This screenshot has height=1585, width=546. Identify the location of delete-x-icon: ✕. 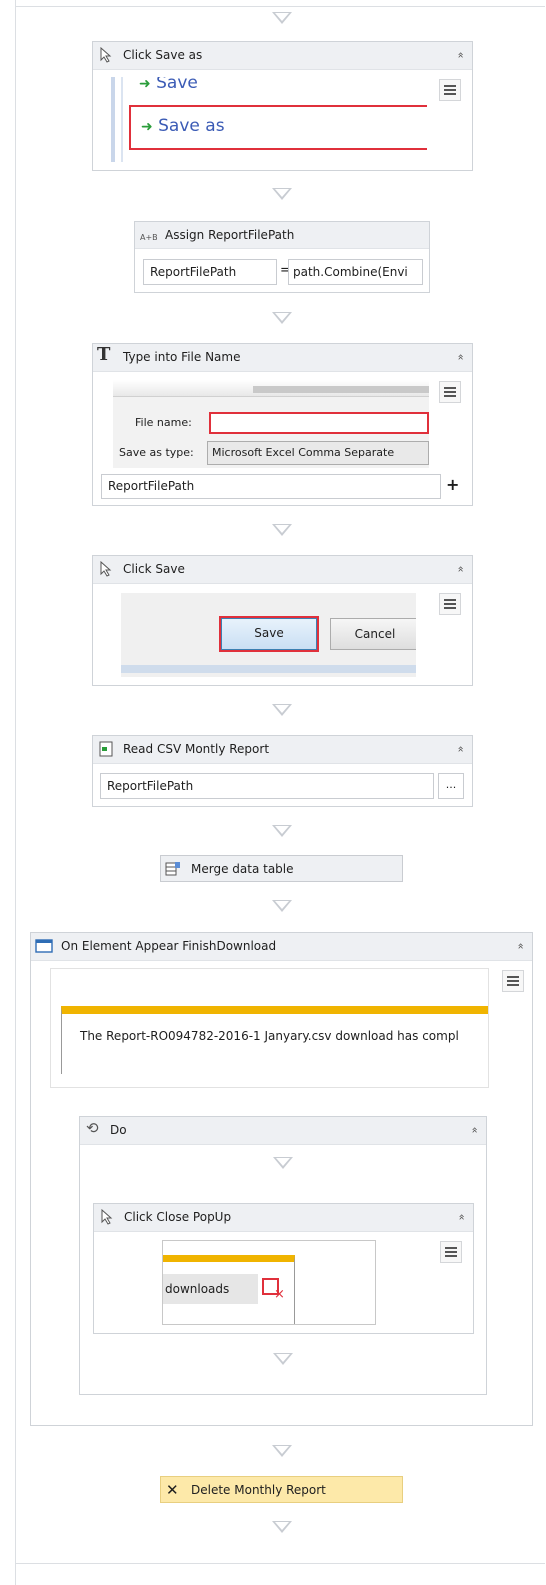
(172, 1490).